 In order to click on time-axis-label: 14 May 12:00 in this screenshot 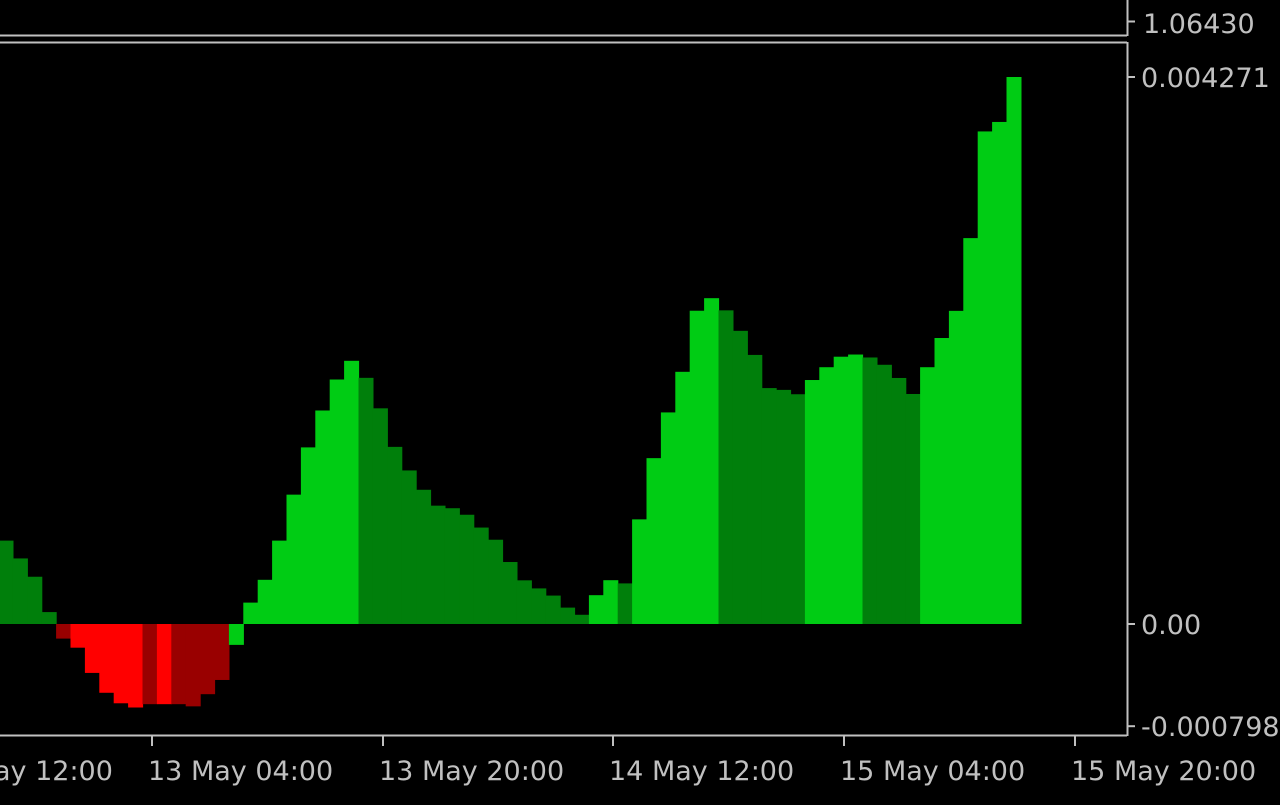, I will do `click(701, 771)`.